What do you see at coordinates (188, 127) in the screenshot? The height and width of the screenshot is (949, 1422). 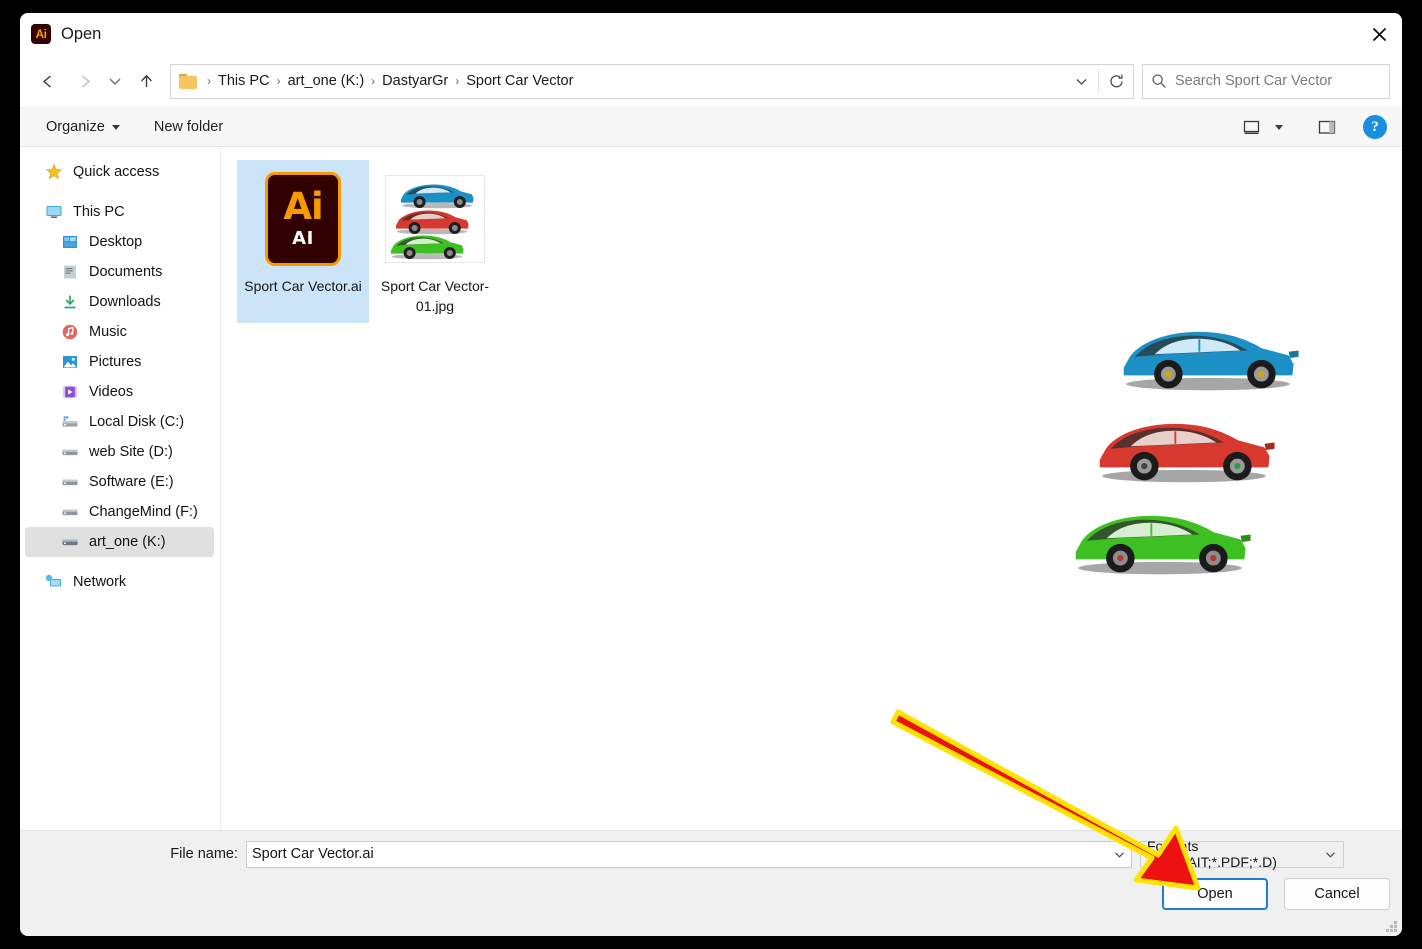 I see `new-folder-button: New folder` at bounding box center [188, 127].